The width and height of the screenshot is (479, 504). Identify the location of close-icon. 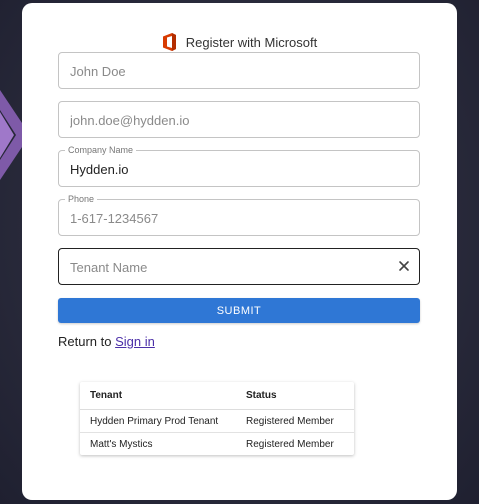
(404, 266).